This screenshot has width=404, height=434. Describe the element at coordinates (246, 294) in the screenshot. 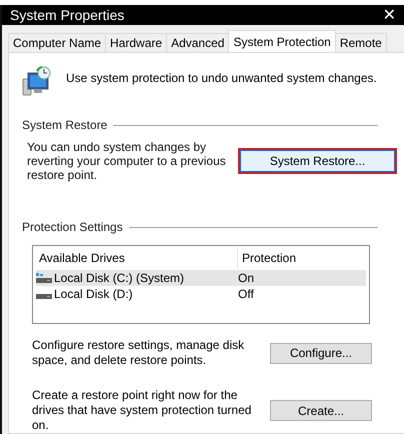

I see `protection-status: Off` at that location.